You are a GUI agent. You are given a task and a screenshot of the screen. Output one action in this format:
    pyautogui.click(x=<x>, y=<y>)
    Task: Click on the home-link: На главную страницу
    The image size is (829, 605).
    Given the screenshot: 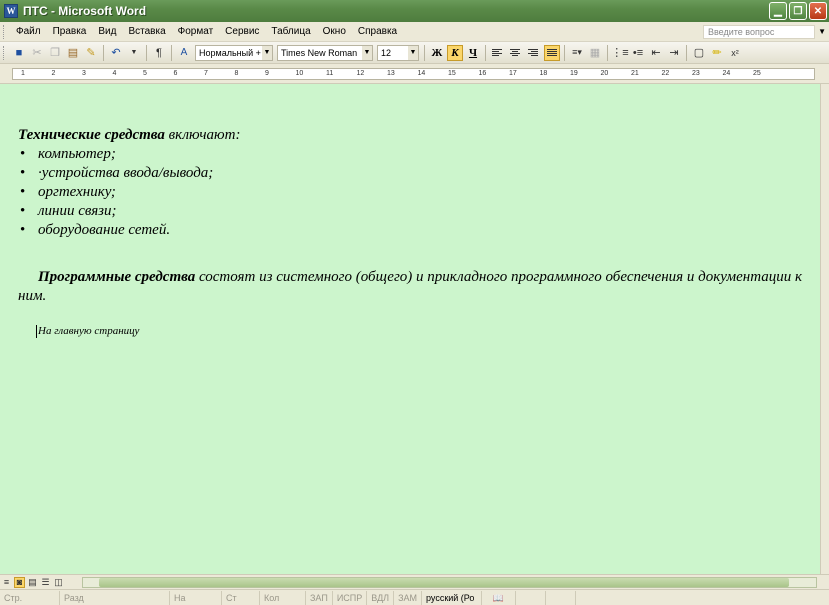 What is the action you would take?
    pyautogui.click(x=427, y=331)
    